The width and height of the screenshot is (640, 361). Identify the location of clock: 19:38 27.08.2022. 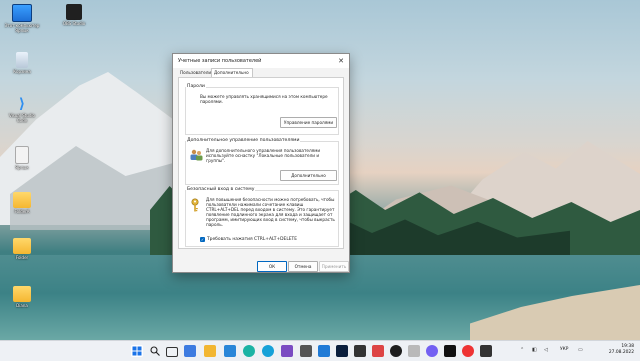
(621, 350).